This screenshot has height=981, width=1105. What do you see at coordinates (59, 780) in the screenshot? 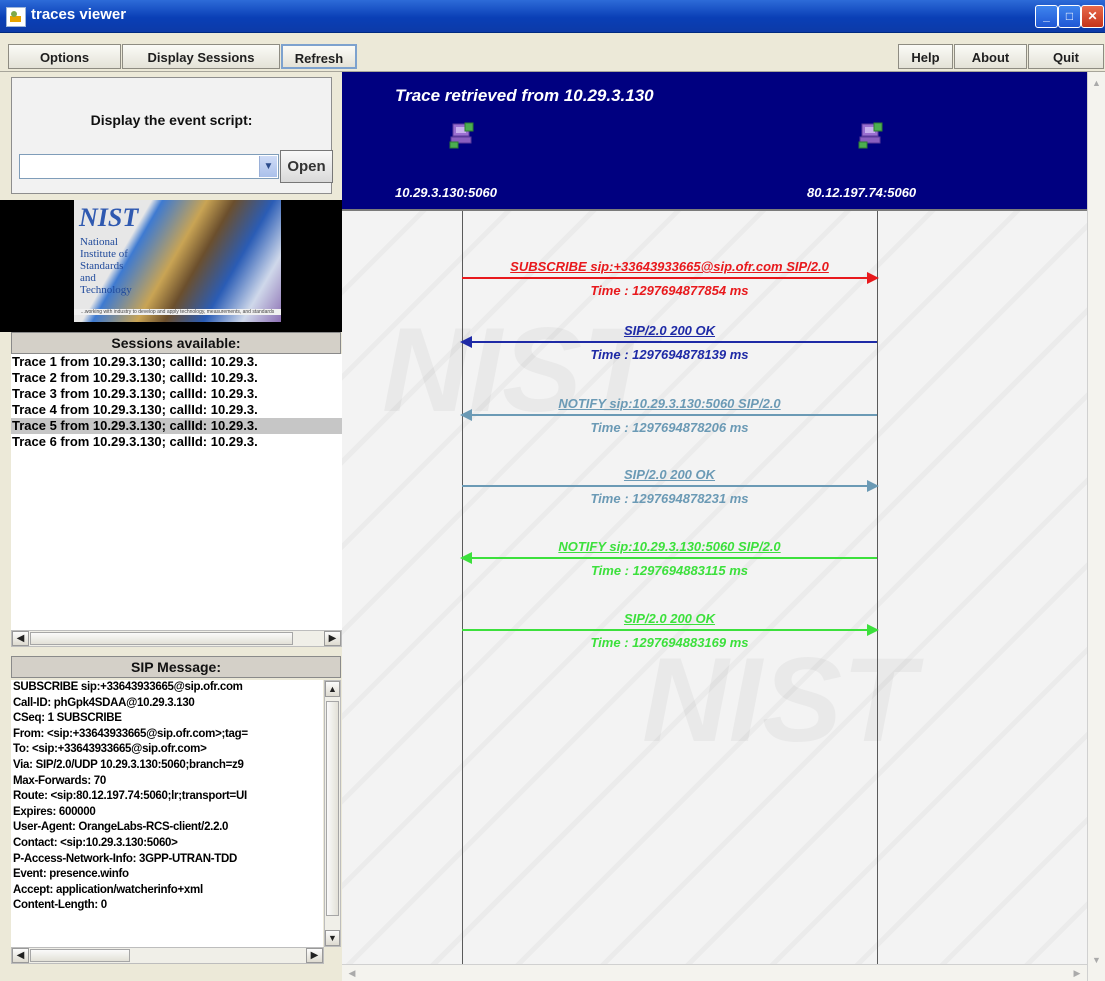
I see `sip-message-line: Max-Forwards: 70` at bounding box center [59, 780].